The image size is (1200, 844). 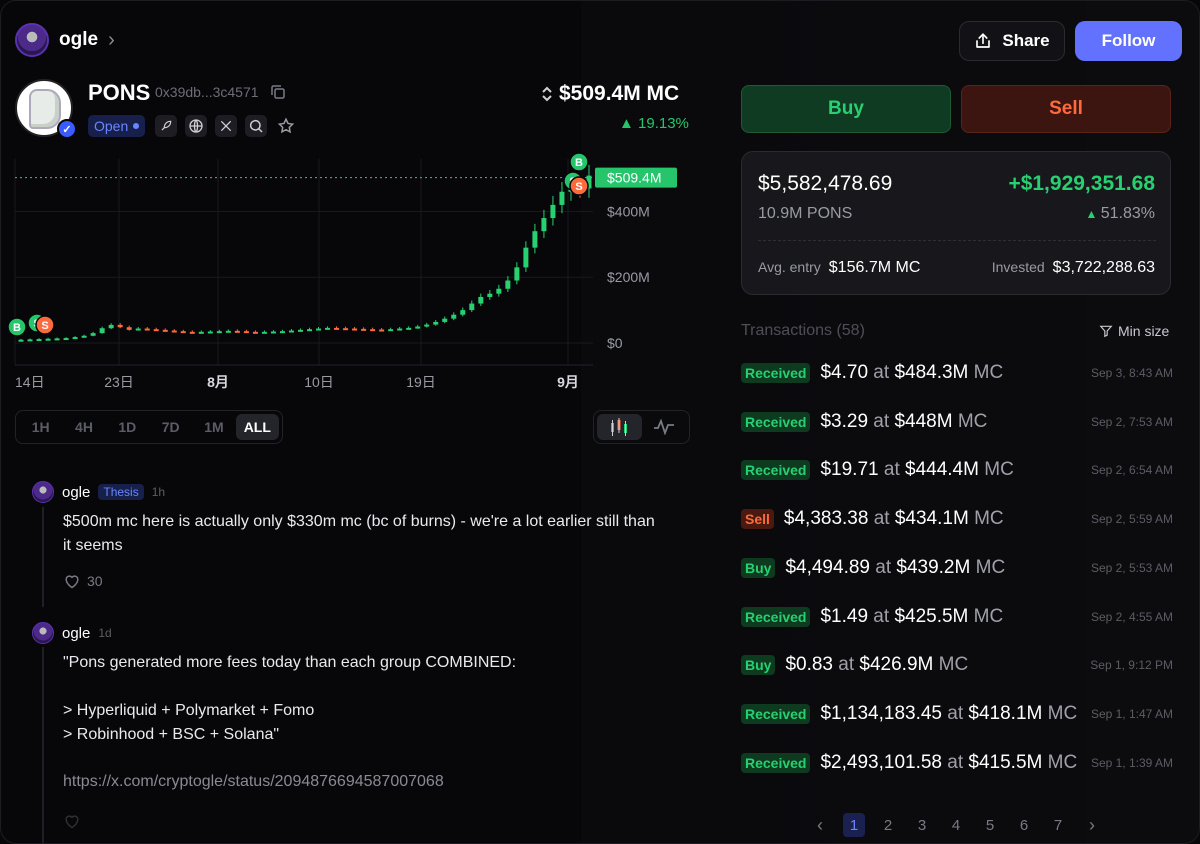 I want to click on share-button: Share, so click(x=1012, y=41).